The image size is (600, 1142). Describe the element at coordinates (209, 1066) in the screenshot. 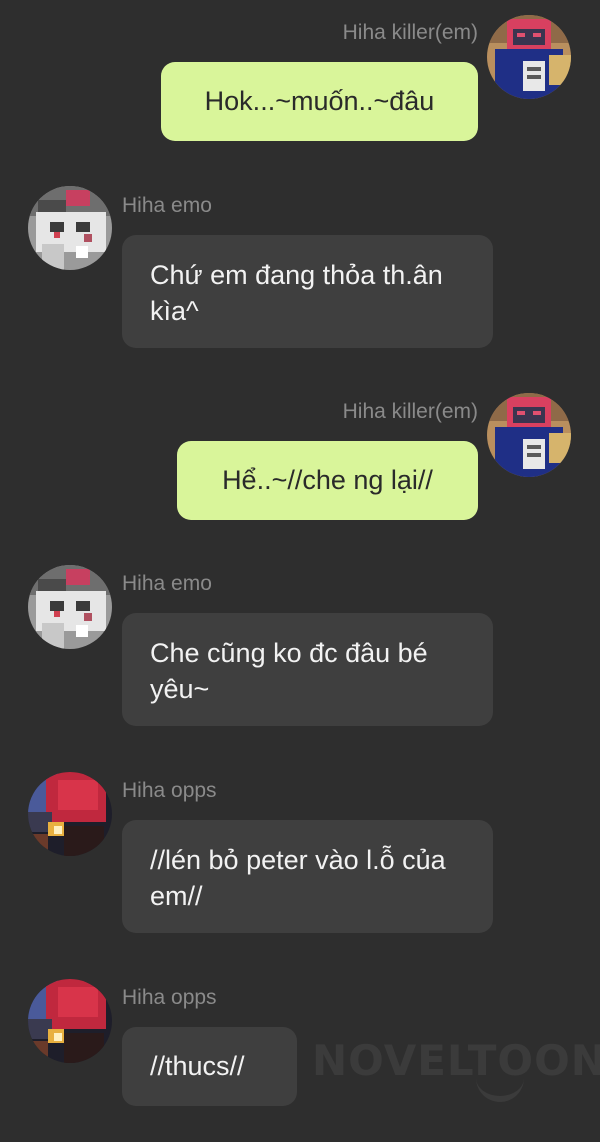

I see `chat-bubble: //thucs//` at that location.